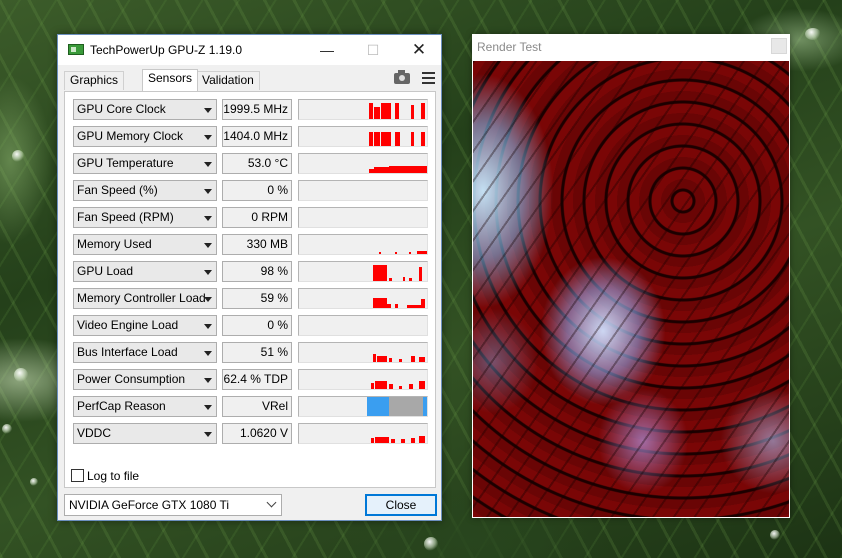 This screenshot has width=842, height=558. I want to click on sensor-value: 1.0620 V, so click(257, 433).